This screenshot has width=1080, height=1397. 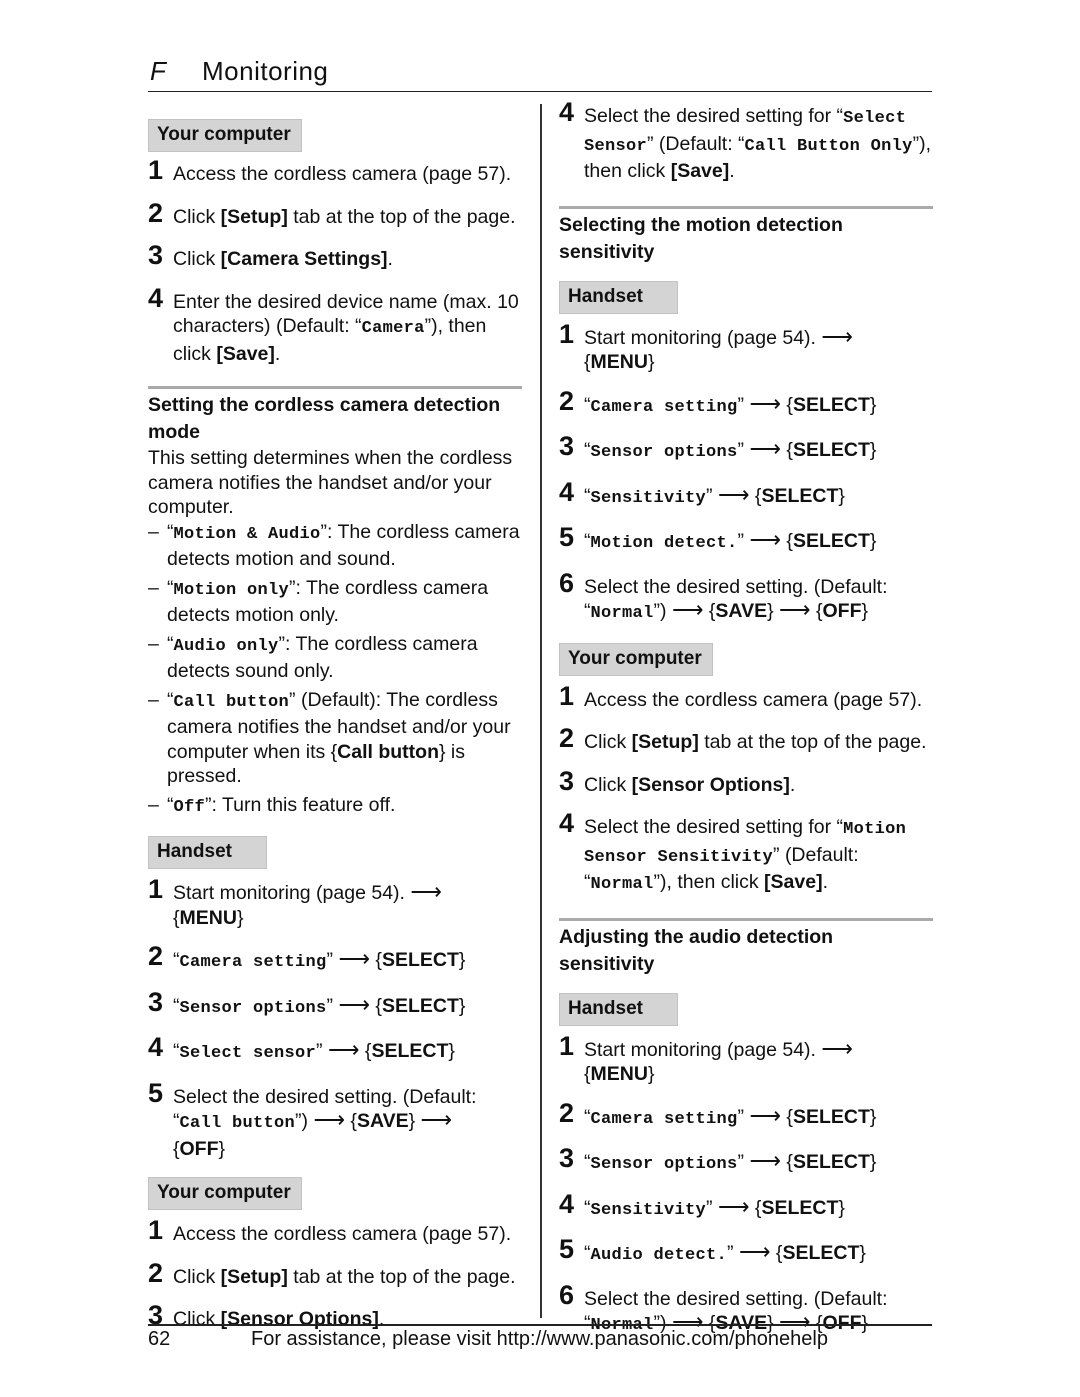 What do you see at coordinates (199, 1148) in the screenshot?
I see `off-key: OFF` at bounding box center [199, 1148].